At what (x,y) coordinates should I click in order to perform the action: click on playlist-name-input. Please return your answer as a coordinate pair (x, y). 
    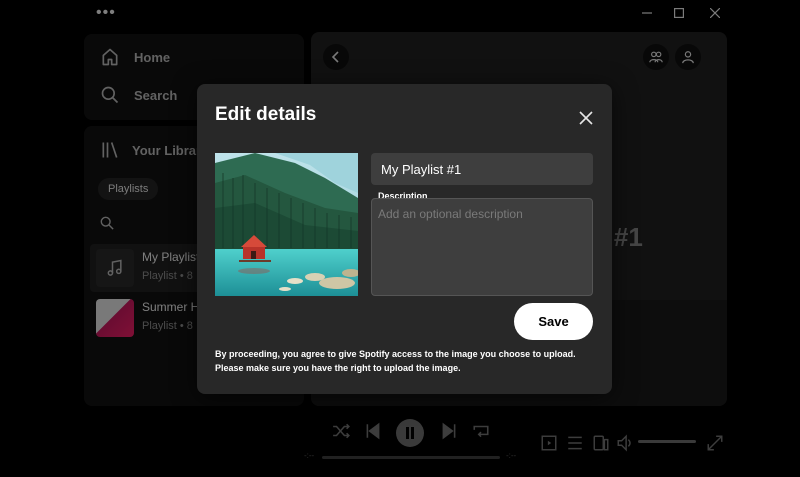
    Looking at the image, I should click on (482, 169).